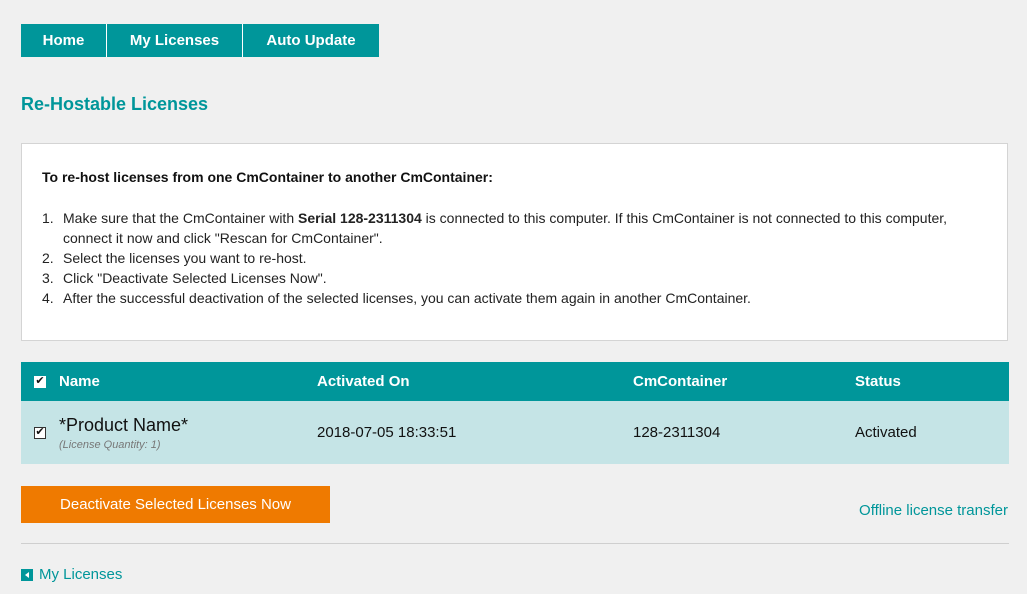 This screenshot has width=1027, height=594. I want to click on back-to-my-licenses-link: My Licenses, so click(71, 574).